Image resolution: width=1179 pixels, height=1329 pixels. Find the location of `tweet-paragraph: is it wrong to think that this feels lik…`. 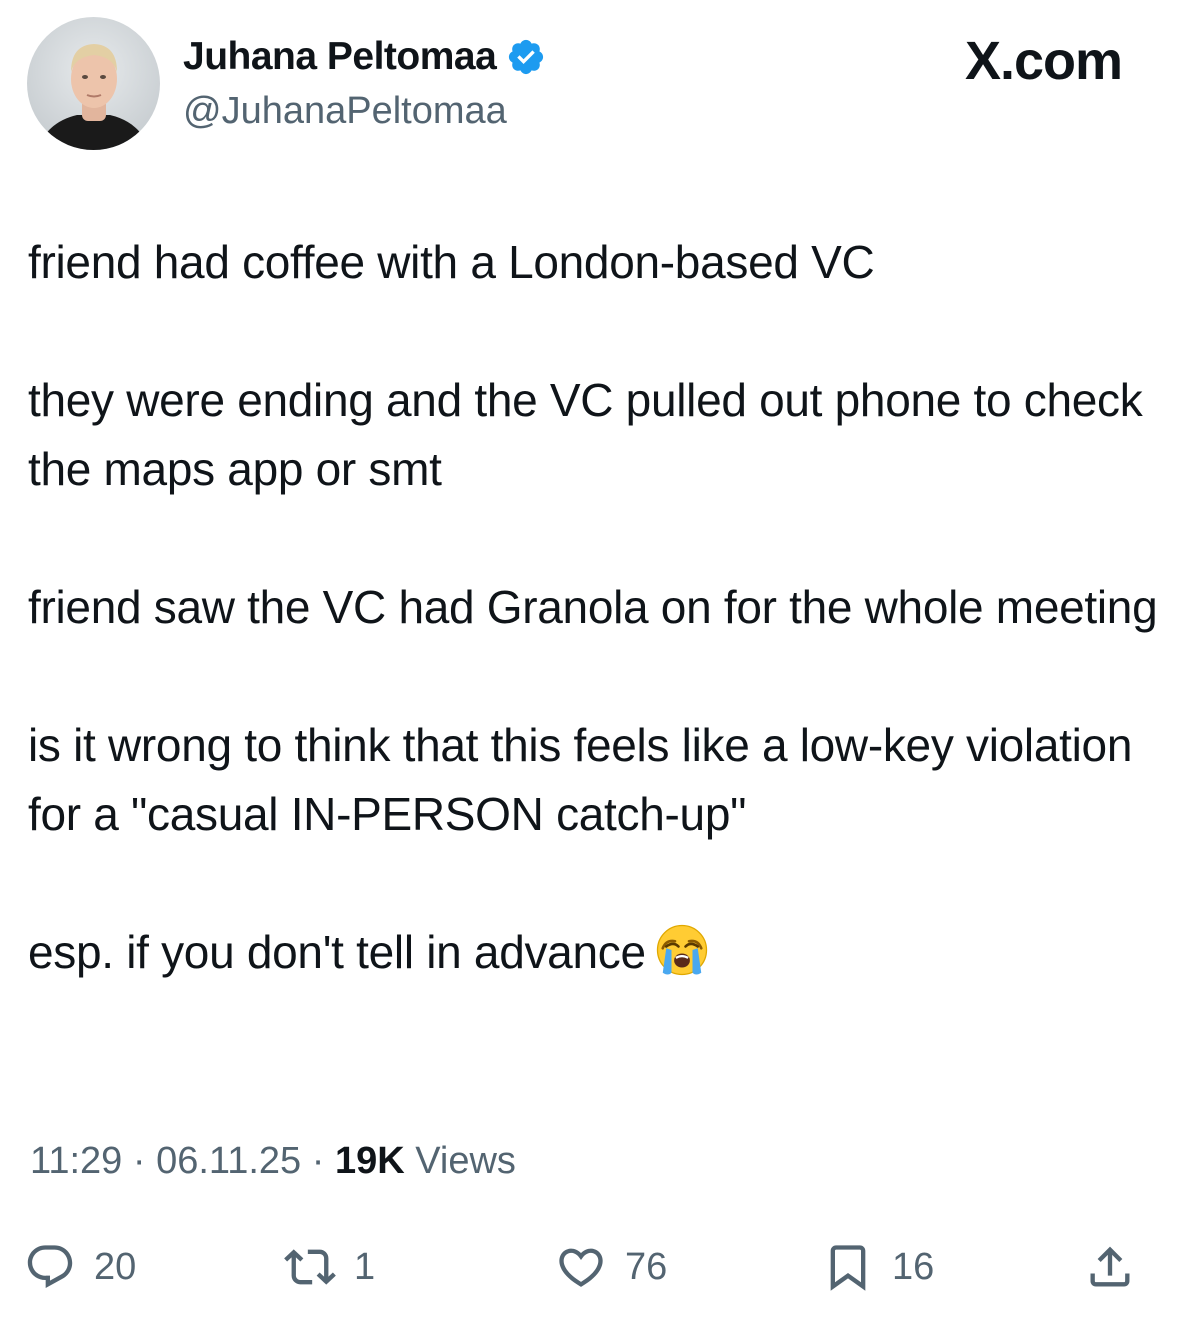

tweet-paragraph: is it wrong to think that this feels lik… is located at coordinates (586, 779).